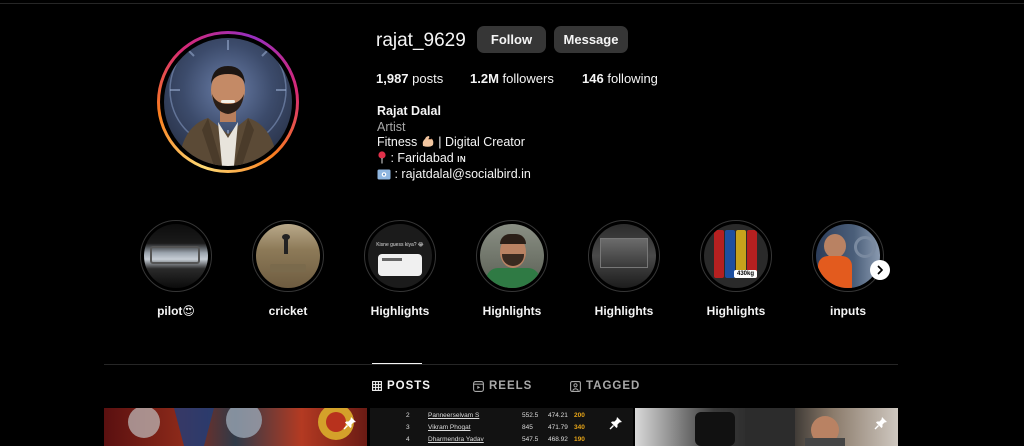 This screenshot has width=1024, height=446. I want to click on follow-button: Follow, so click(511, 39).